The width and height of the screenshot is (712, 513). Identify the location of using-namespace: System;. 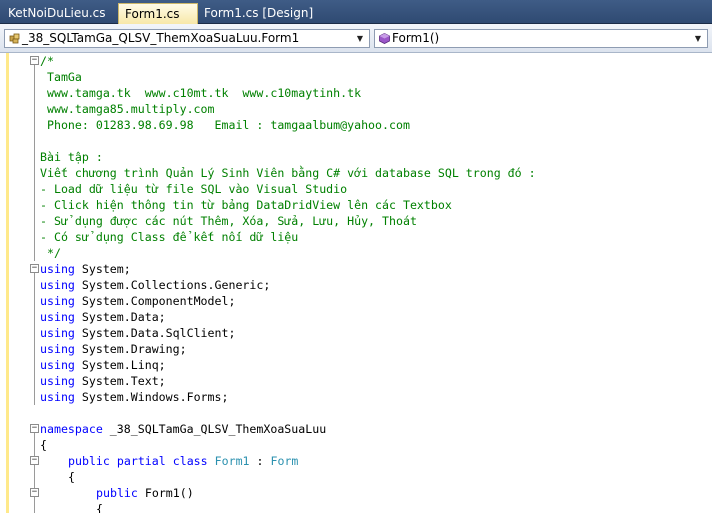
(106, 269).